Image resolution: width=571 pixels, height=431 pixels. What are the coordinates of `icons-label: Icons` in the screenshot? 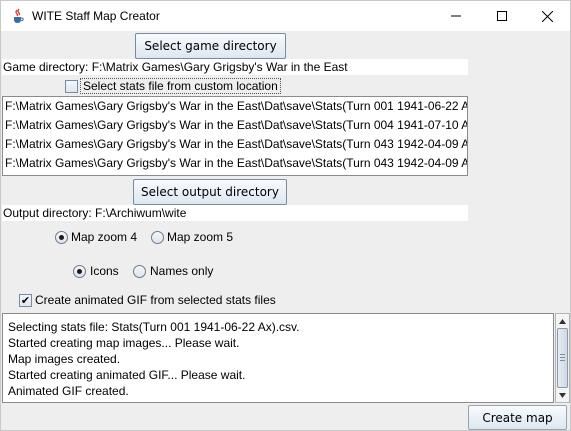 It's located at (104, 271).